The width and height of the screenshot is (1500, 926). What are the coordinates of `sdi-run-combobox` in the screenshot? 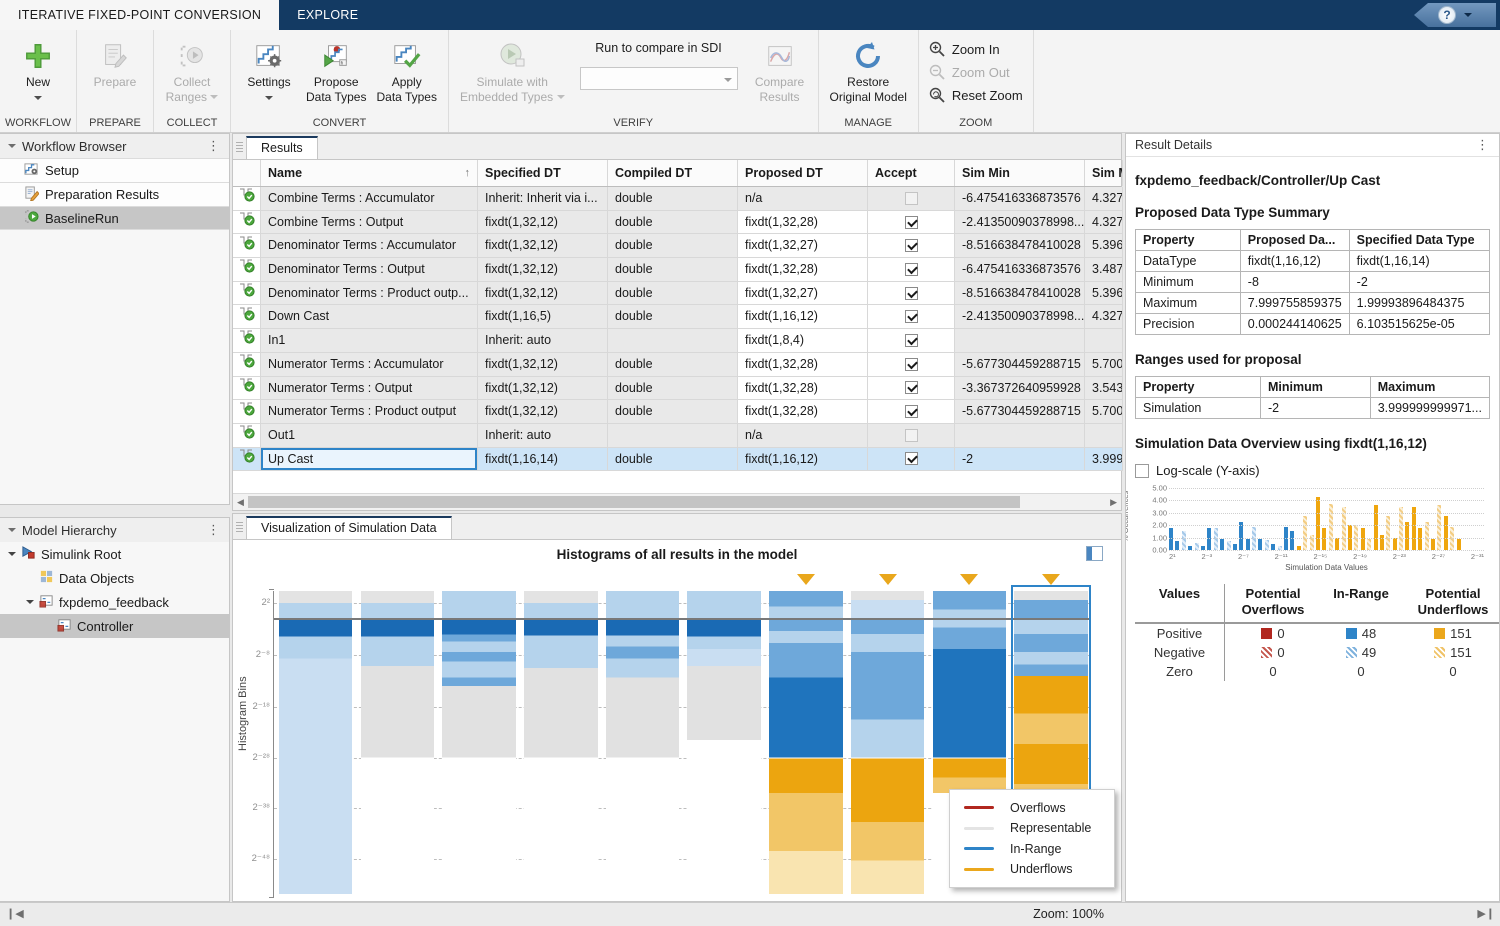 It's located at (658, 78).